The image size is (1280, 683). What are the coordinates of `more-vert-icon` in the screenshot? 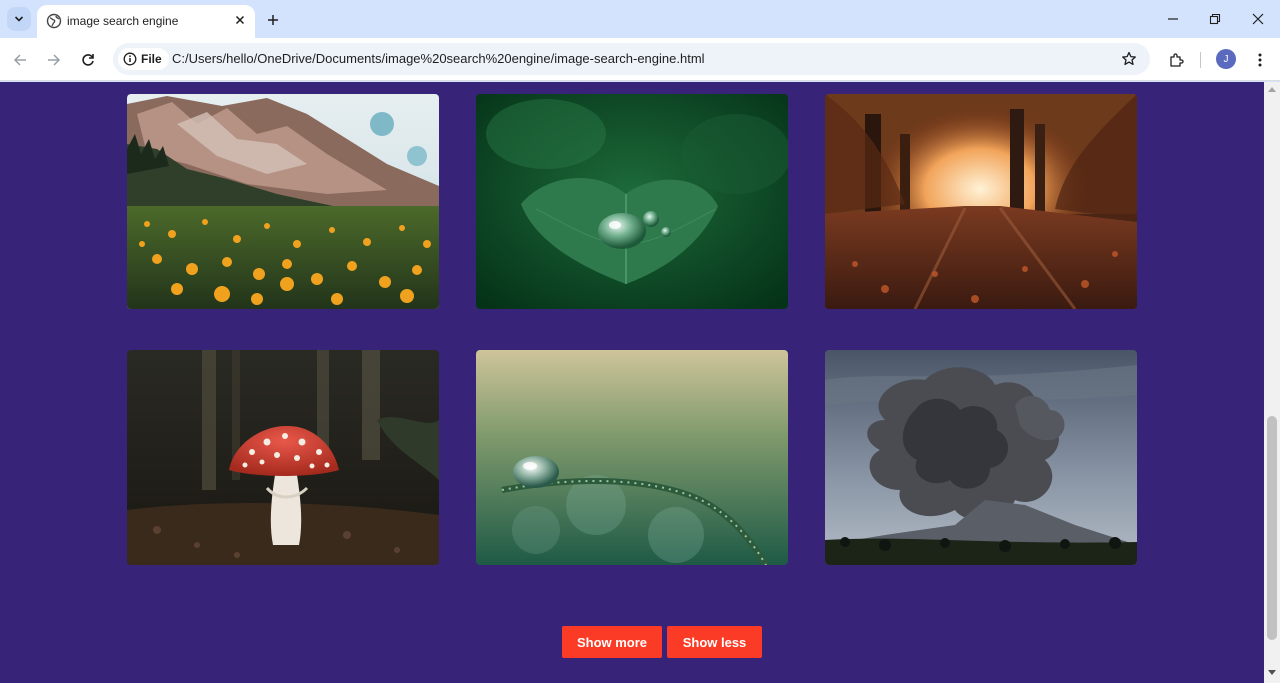 It's located at (1260, 60).